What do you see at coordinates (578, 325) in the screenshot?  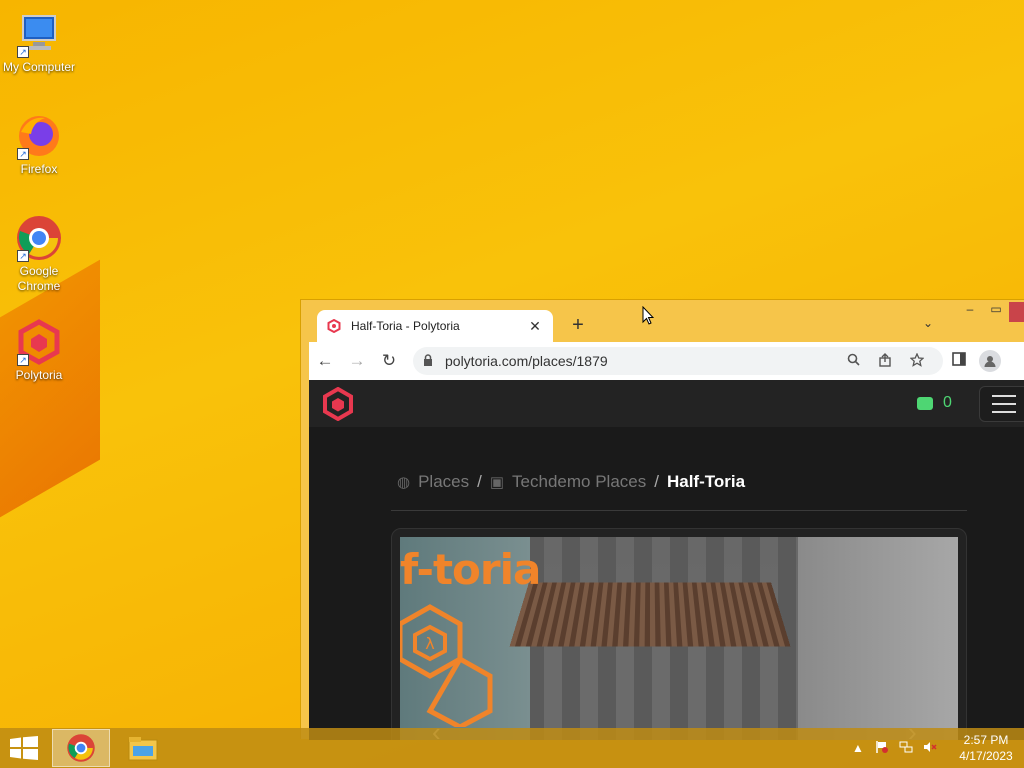 I see `new-tab-button: +` at bounding box center [578, 325].